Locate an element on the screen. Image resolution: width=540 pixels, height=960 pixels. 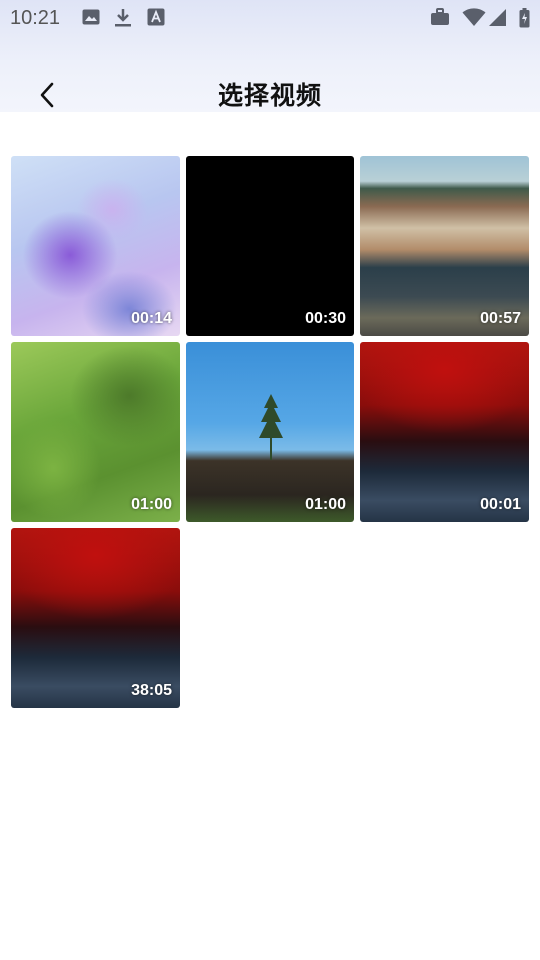
wifi-icon is located at coordinates (474, 17).